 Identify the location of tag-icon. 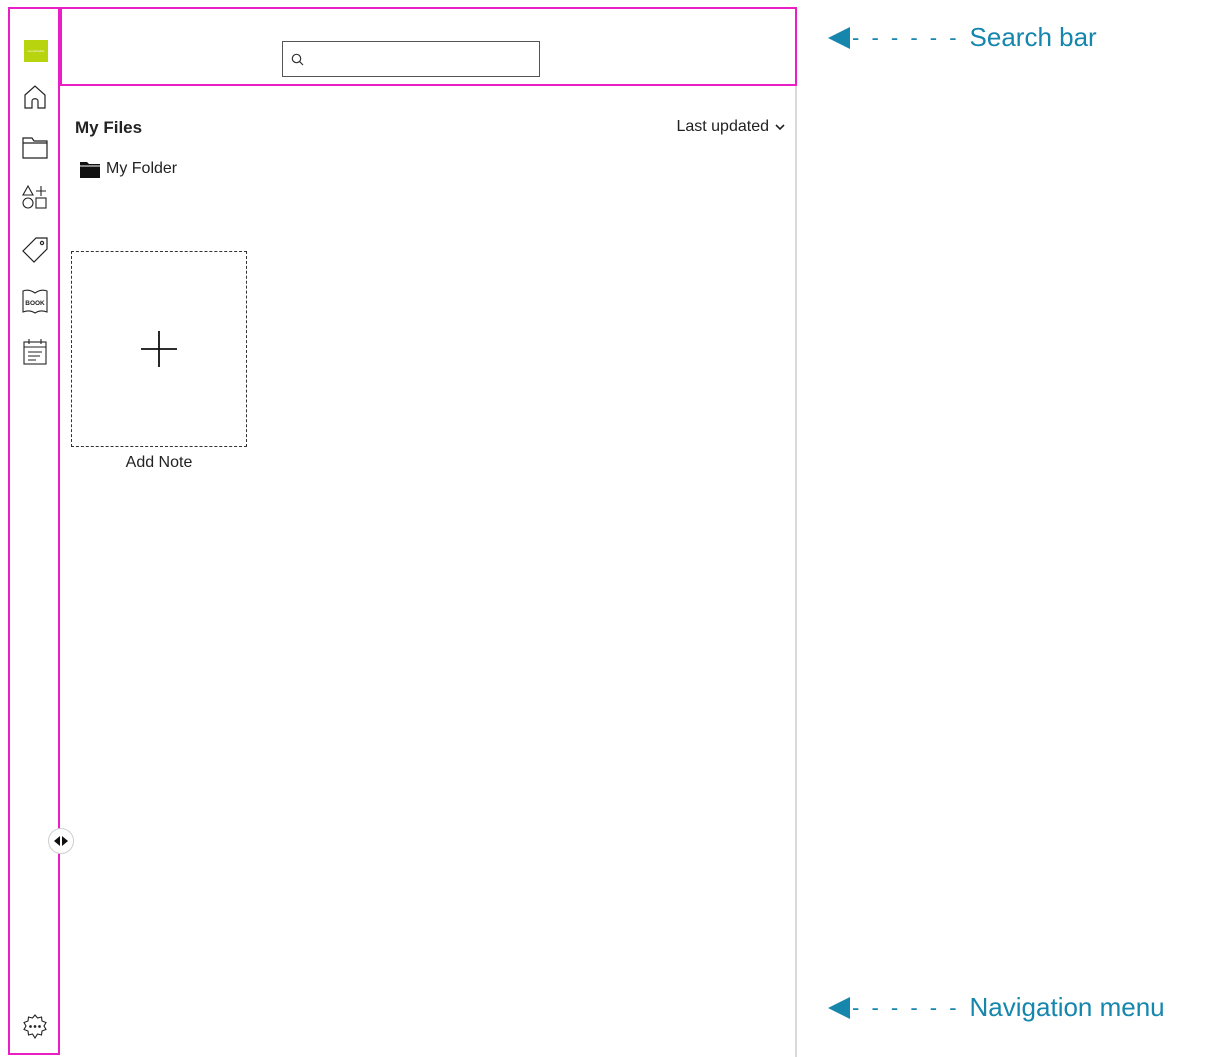
(35, 250).